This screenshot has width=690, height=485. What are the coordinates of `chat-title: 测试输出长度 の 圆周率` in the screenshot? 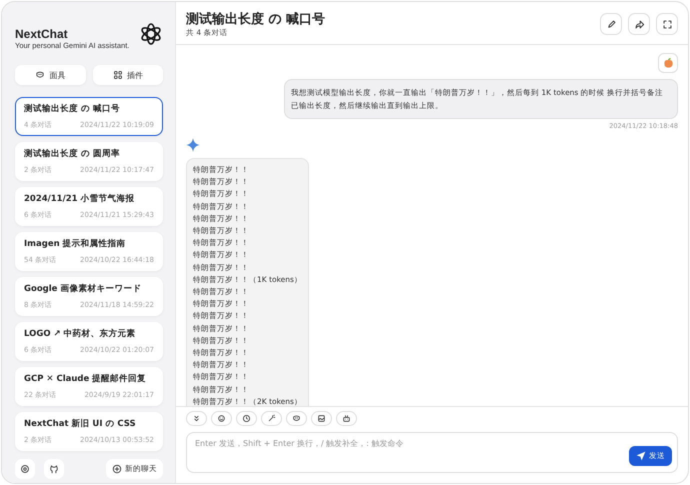 It's located at (72, 154).